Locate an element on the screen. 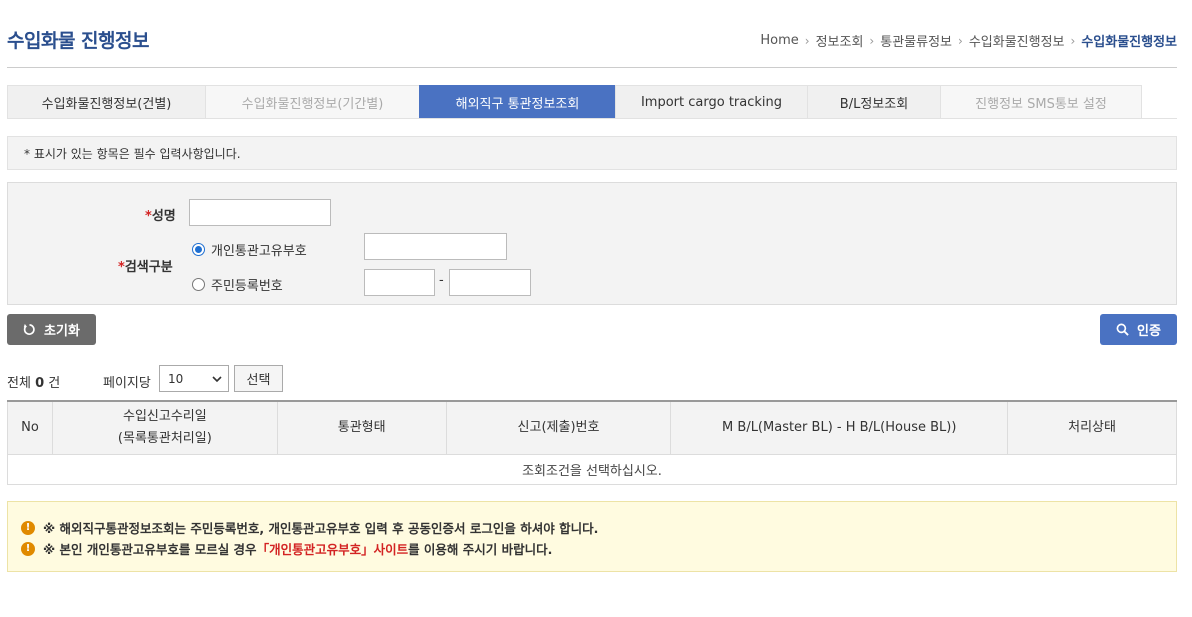 This screenshot has width=1192, height=617. chevron-down-icon is located at coordinates (217, 379).